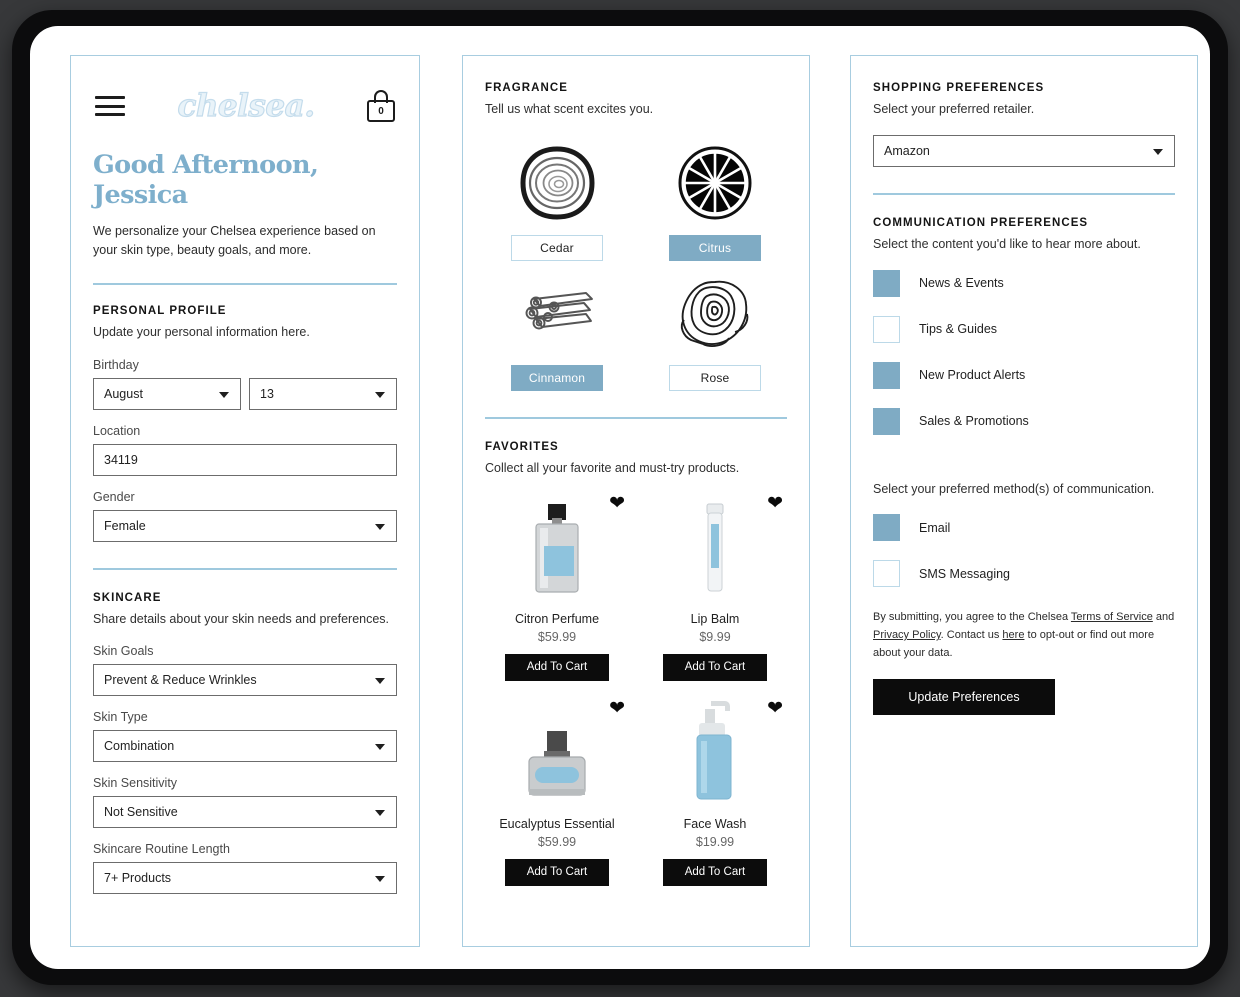  I want to click on skin-type-label: Skin Type, so click(120, 717).